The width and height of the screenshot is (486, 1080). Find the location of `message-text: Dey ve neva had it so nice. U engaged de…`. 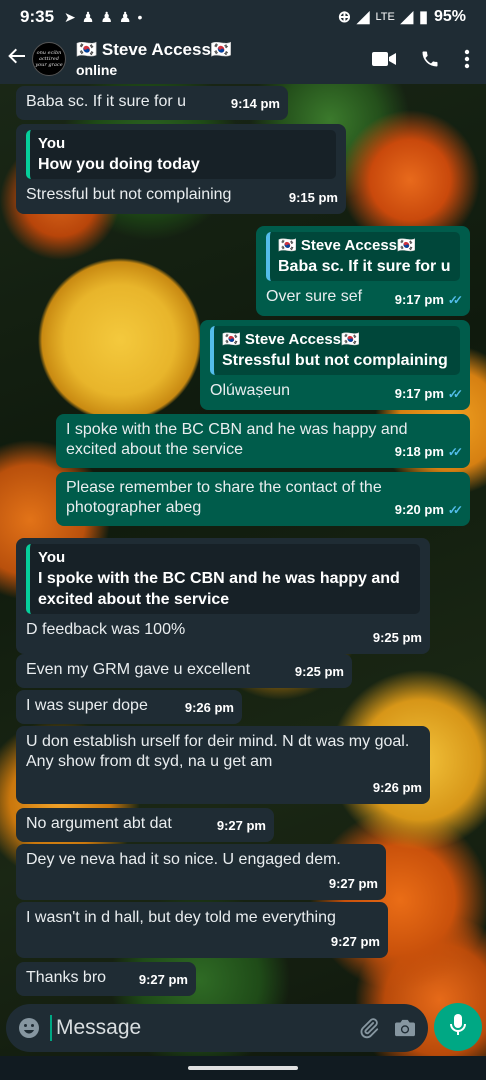

message-text: Dey ve neva had it so nice. U engaged de… is located at coordinates (183, 859).